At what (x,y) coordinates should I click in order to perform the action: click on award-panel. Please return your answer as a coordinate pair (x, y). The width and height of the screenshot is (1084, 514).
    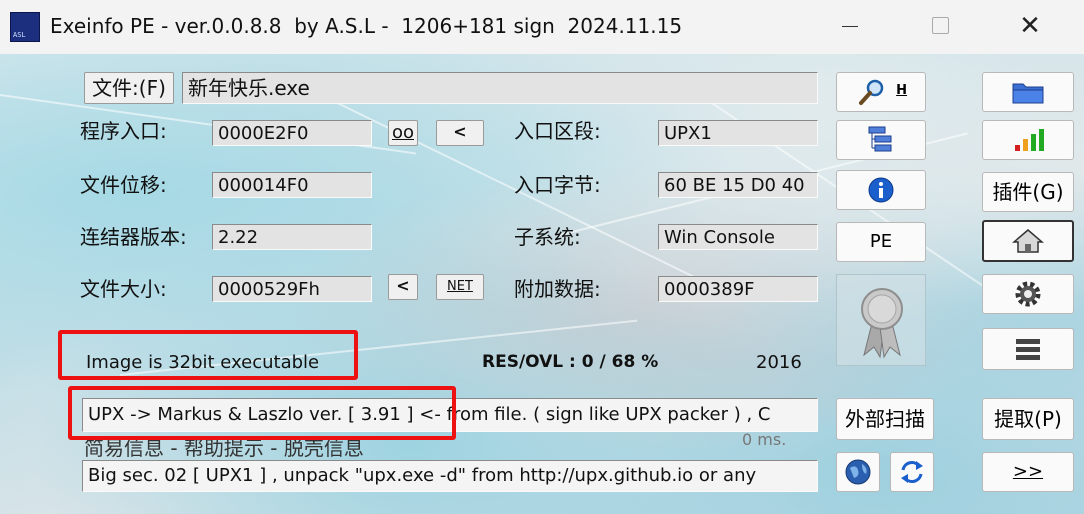
    Looking at the image, I should click on (881, 320).